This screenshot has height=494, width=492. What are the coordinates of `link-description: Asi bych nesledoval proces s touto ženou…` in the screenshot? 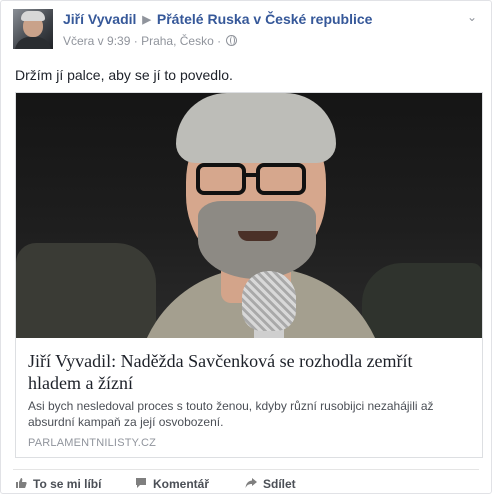 It's located at (231, 414).